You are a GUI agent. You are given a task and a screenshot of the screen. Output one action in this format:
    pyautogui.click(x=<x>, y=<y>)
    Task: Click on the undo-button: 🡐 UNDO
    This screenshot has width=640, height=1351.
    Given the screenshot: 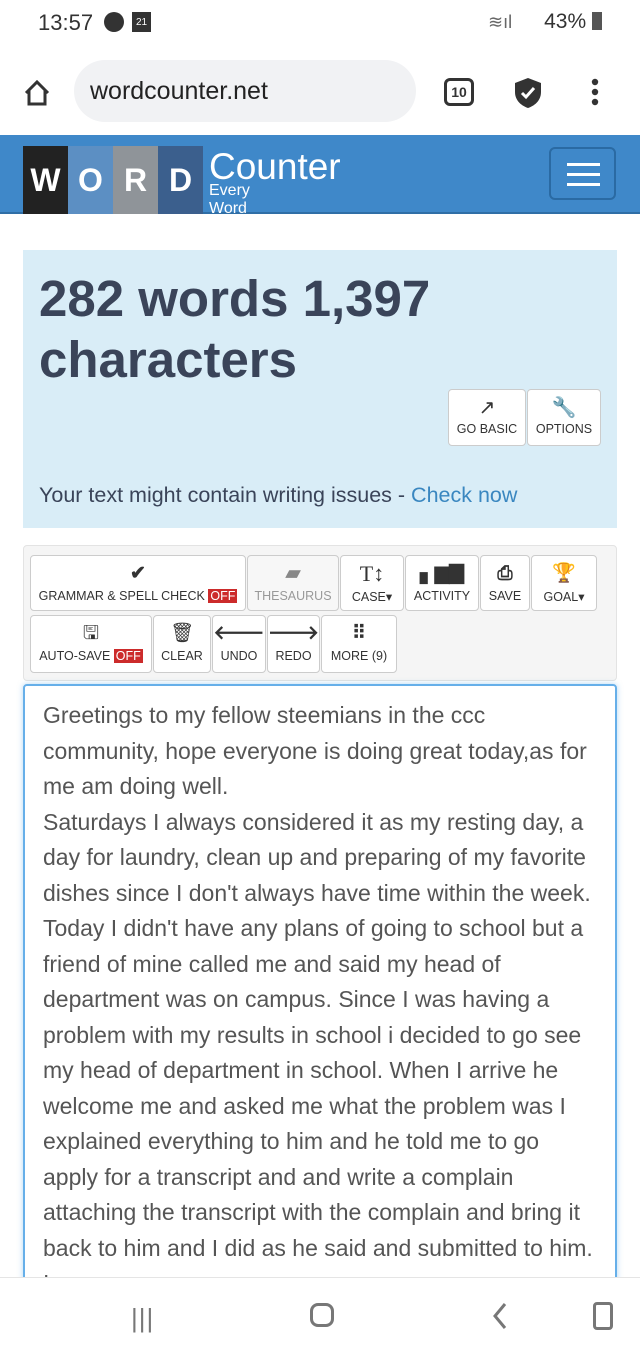 What is the action you would take?
    pyautogui.click(x=239, y=644)
    